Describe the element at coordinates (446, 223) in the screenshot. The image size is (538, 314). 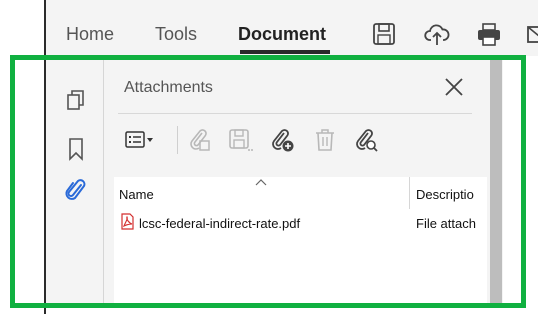
I see `attachment-description: File attach` at that location.